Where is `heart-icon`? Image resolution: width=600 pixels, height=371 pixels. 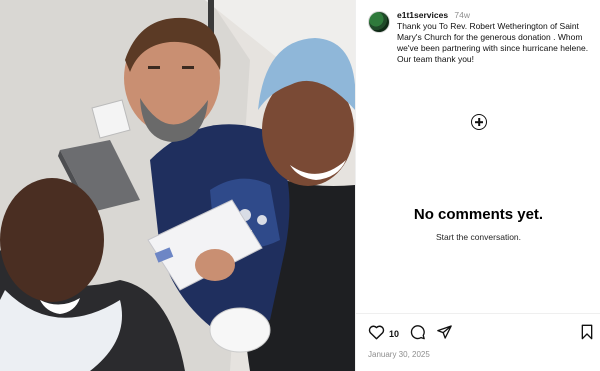
heart-icon is located at coordinates (376, 332).